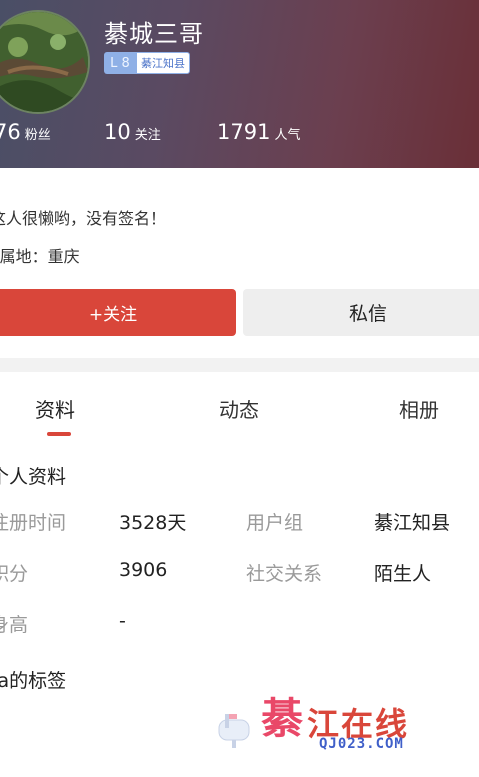 The image size is (479, 777). What do you see at coordinates (403, 574) in the screenshot?
I see `field-value-relationship: 陌生人` at bounding box center [403, 574].